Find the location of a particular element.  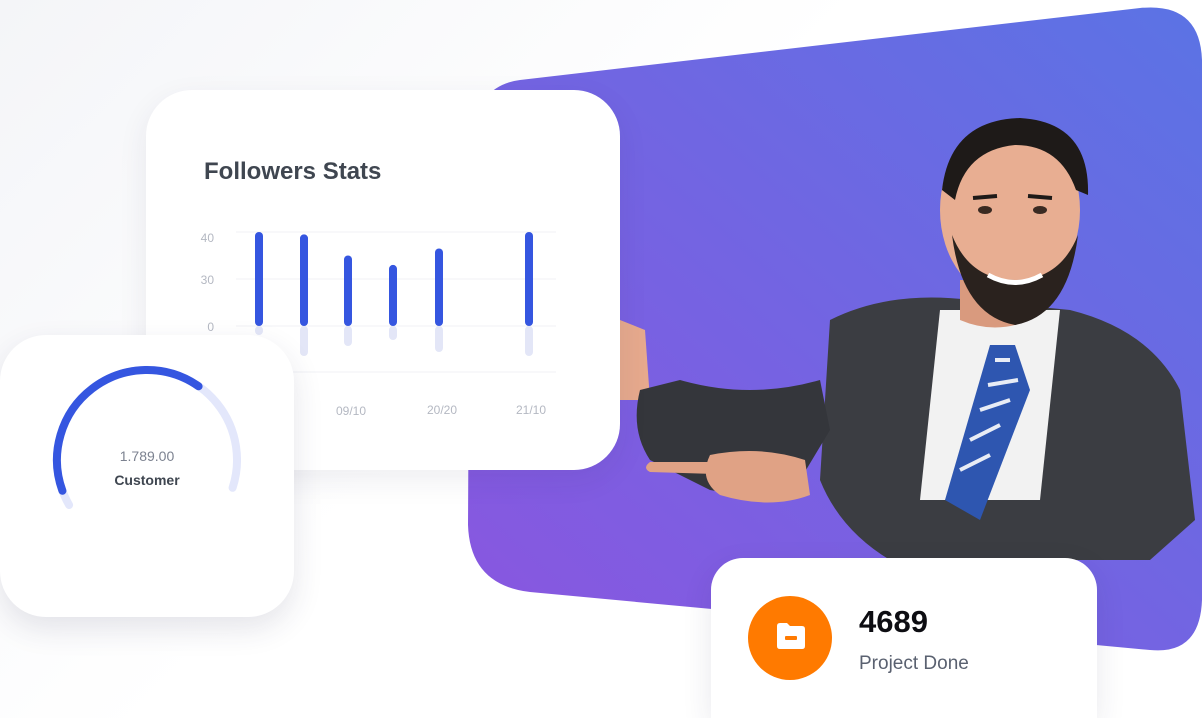

project-count: 4689 is located at coordinates (893, 621).